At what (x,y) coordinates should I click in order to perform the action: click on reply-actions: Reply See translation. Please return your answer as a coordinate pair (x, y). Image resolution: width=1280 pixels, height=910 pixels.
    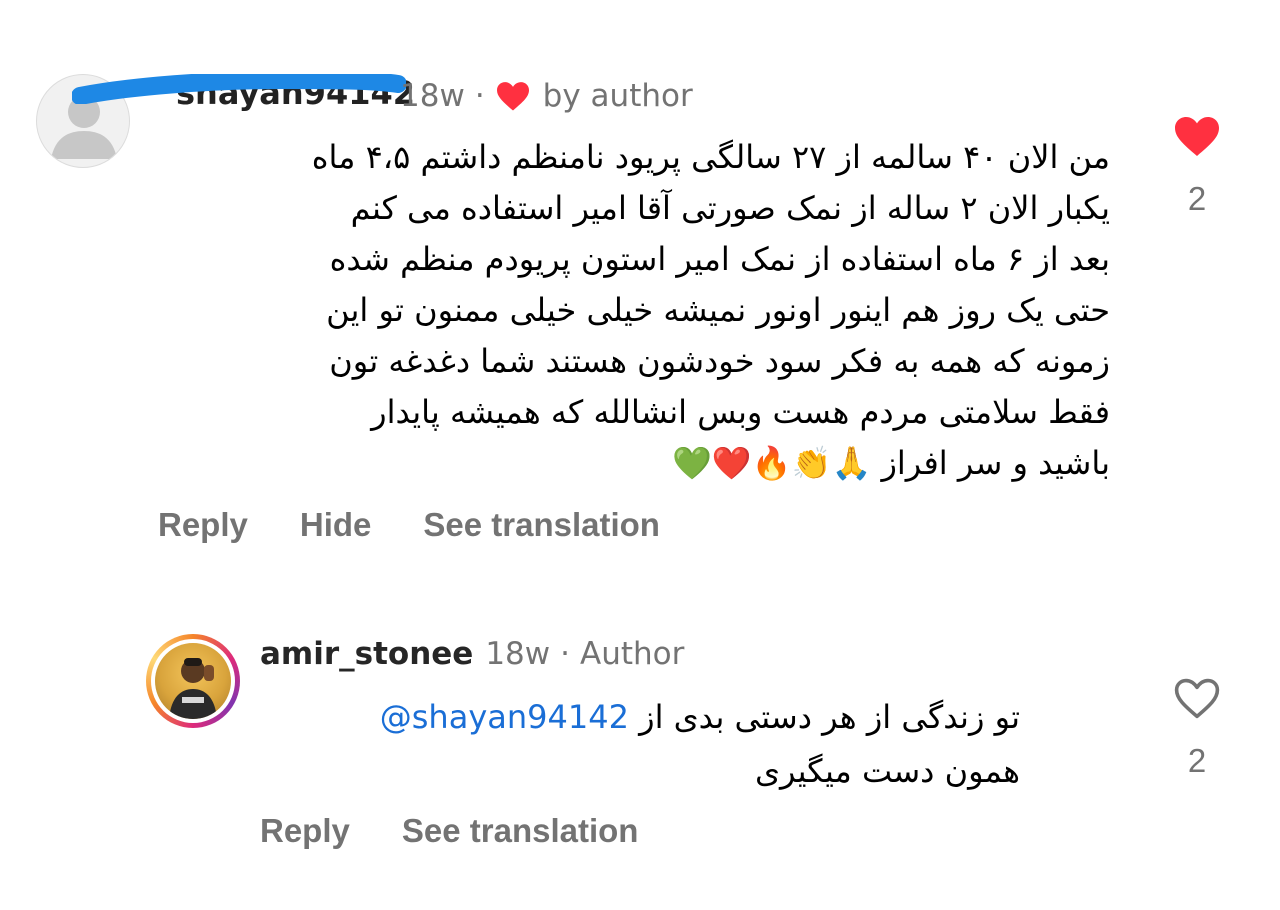
    Looking at the image, I should click on (449, 831).